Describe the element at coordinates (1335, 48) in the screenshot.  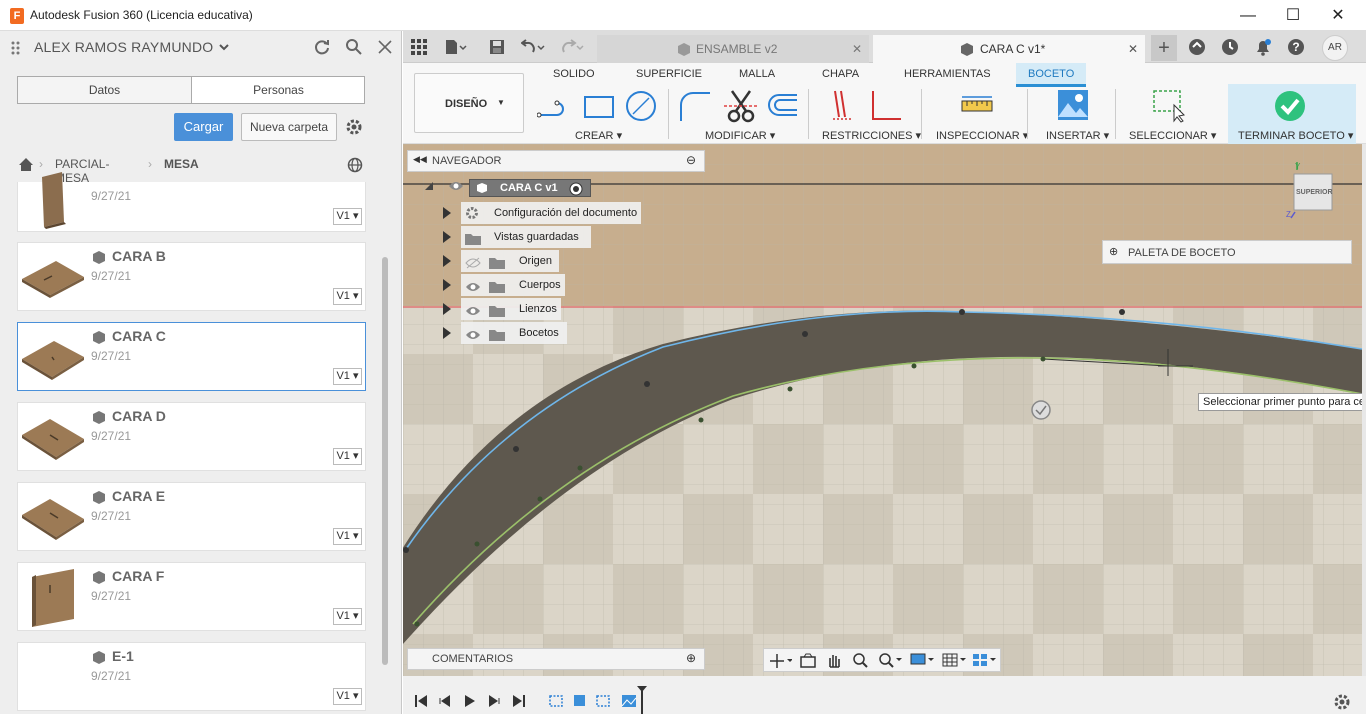
I see `avatar: AR` at that location.